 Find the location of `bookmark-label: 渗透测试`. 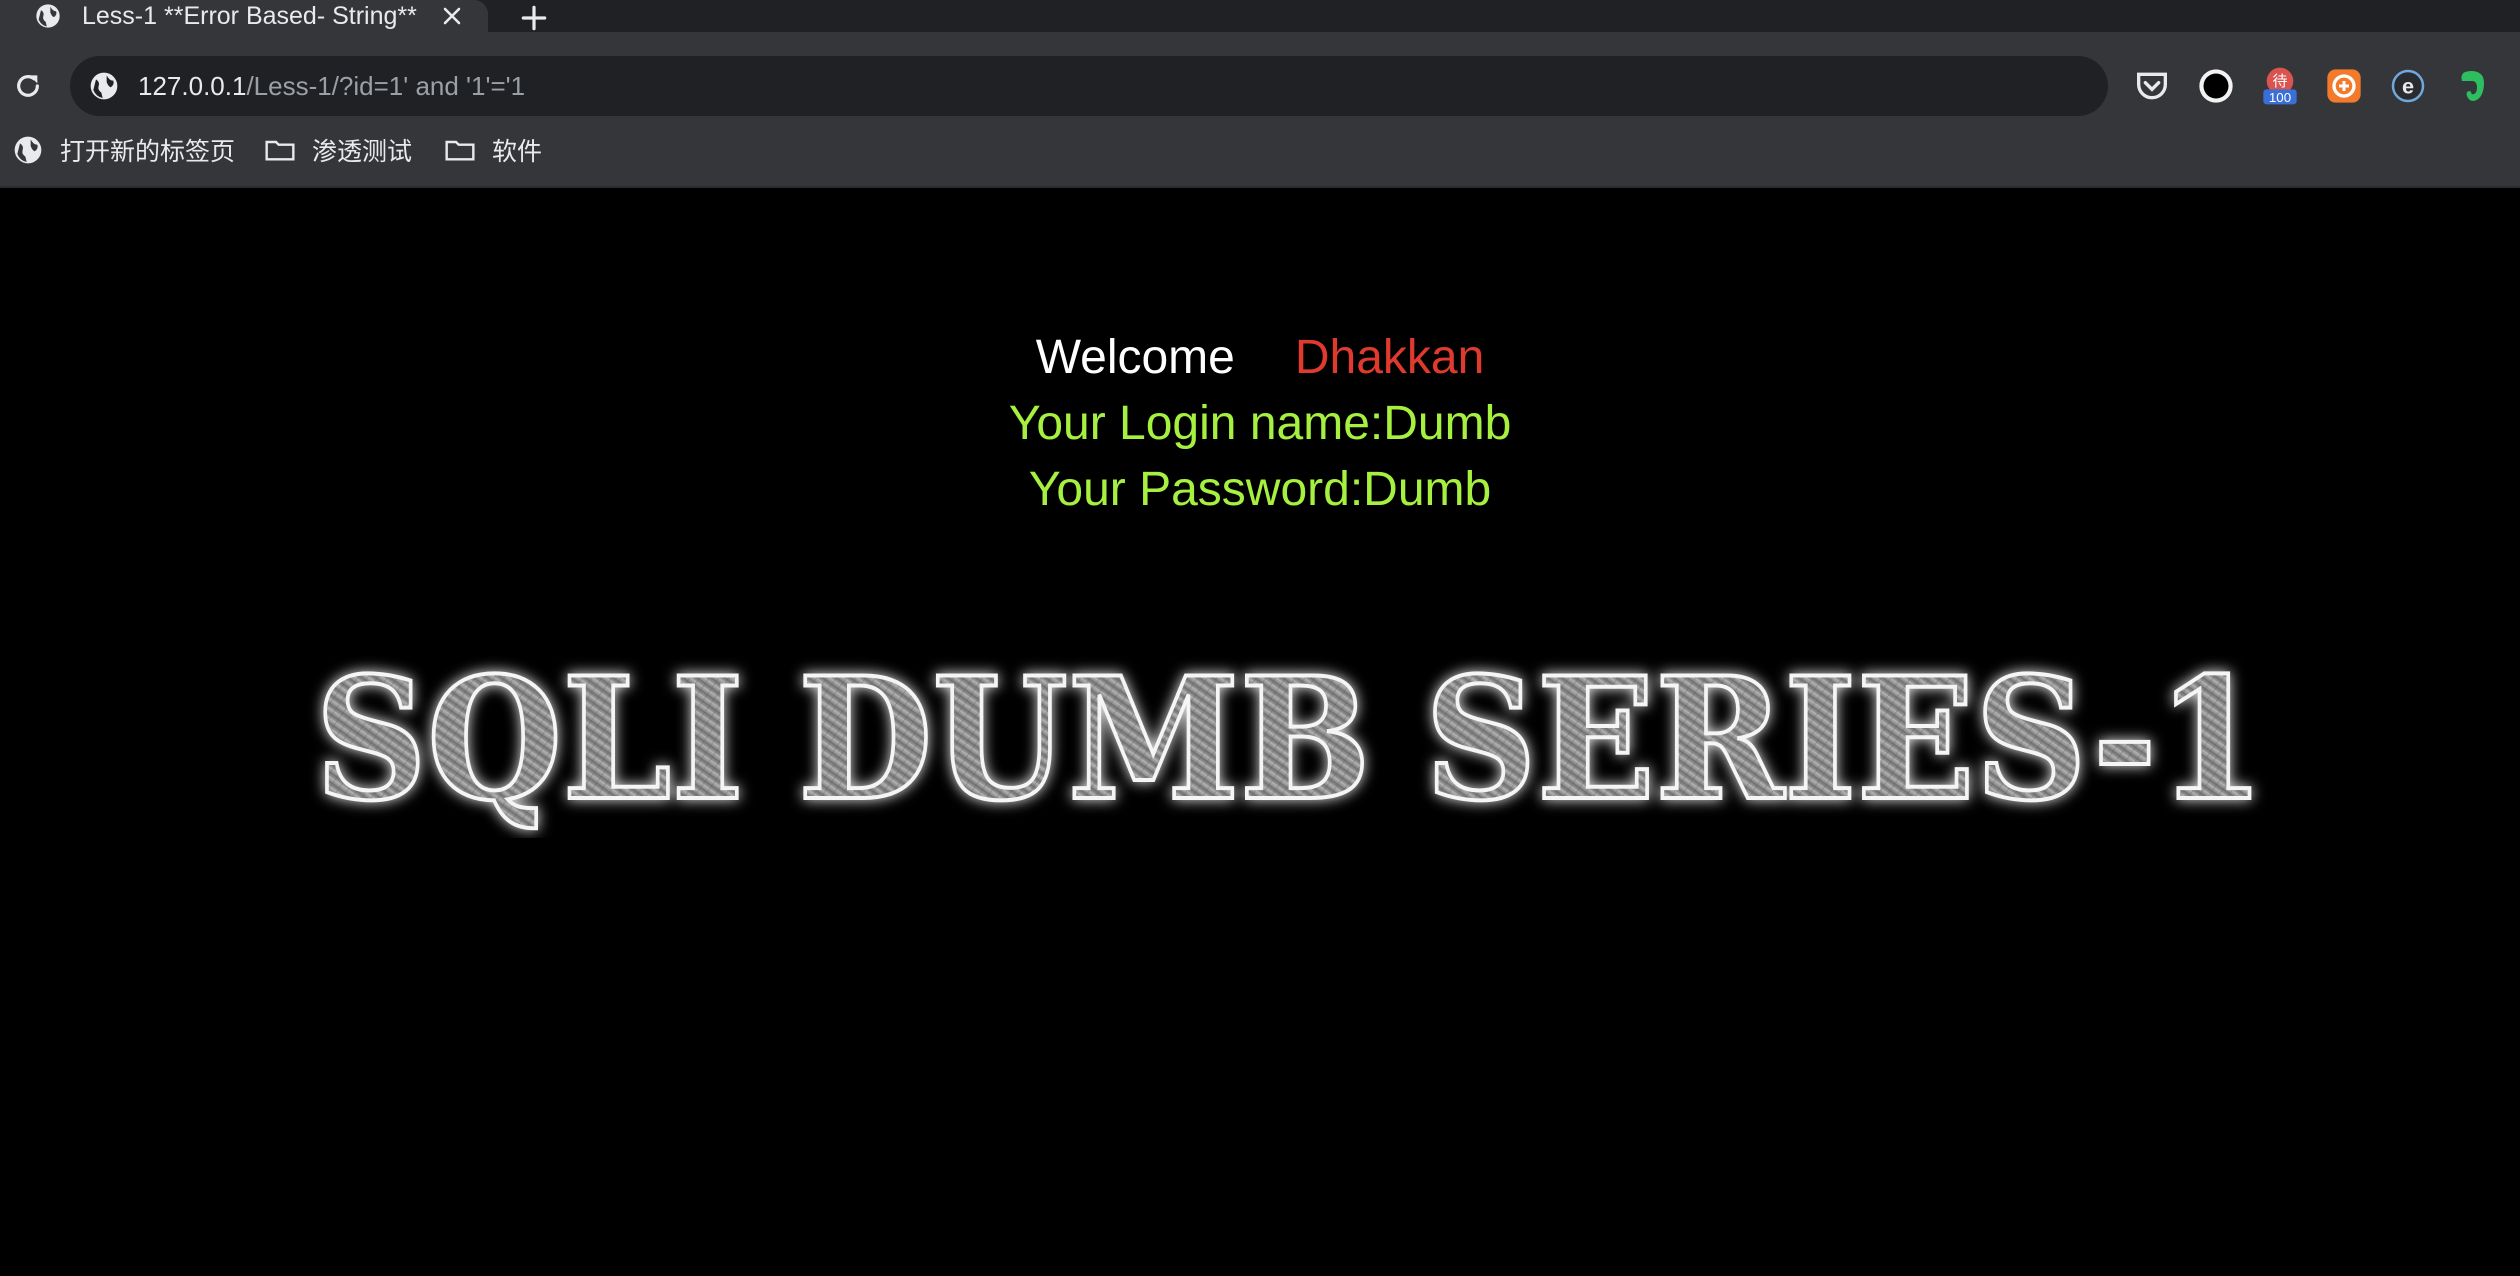

bookmark-label: 渗透测试 is located at coordinates (362, 152).